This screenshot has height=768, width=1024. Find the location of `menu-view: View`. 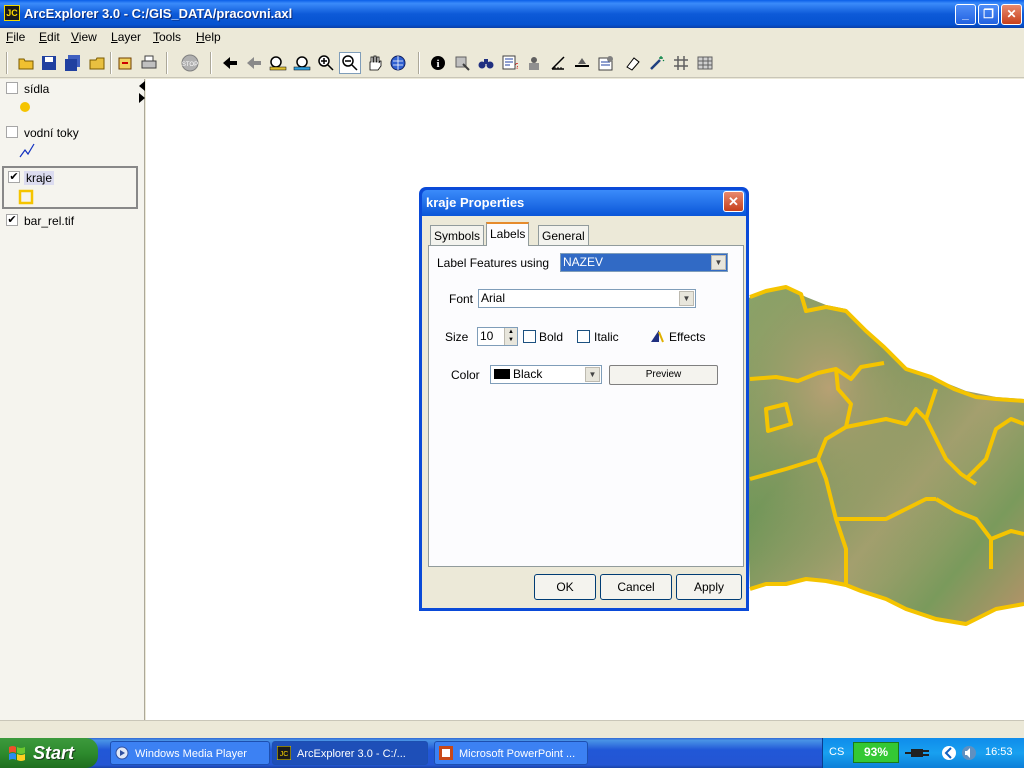

menu-view: View is located at coordinates (84, 37).